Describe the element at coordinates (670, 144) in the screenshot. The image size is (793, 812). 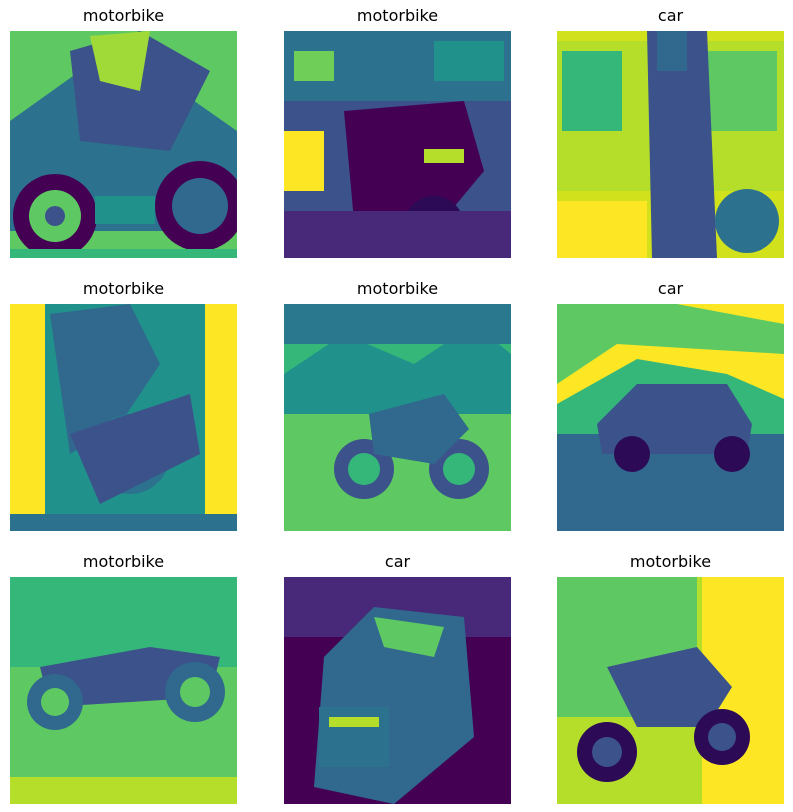
I see `image-person-car` at that location.